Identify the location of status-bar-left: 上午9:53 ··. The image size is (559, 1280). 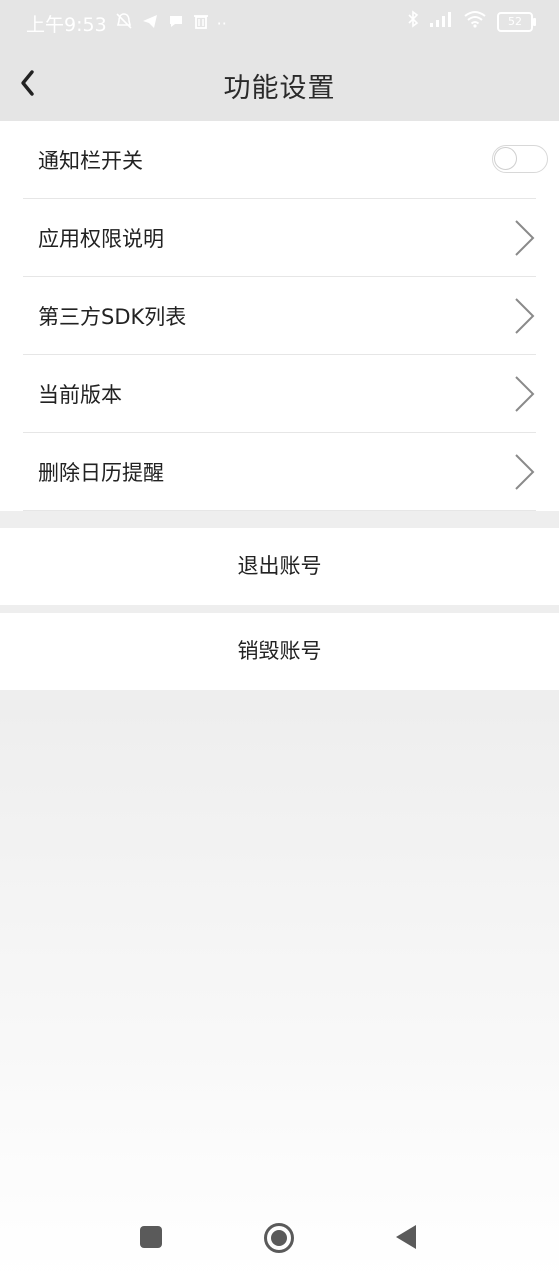
(126, 23).